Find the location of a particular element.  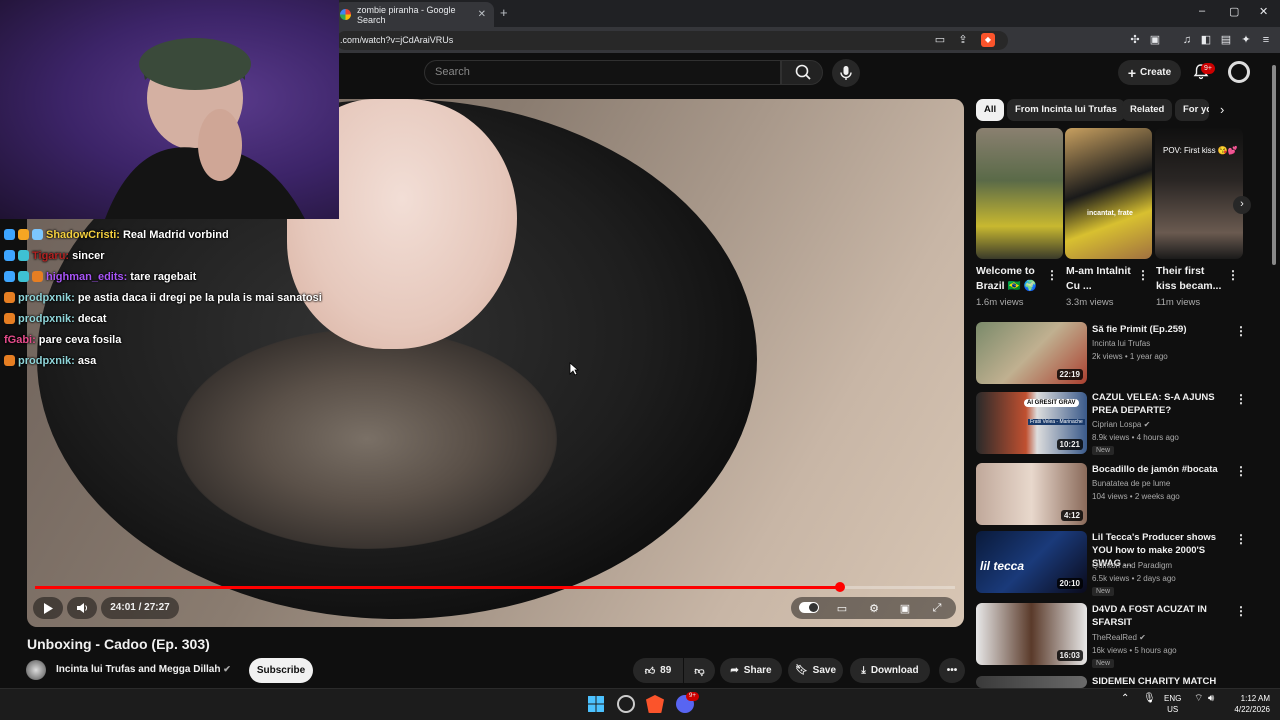

subtitles-icon: ▭ is located at coordinates (842, 608).